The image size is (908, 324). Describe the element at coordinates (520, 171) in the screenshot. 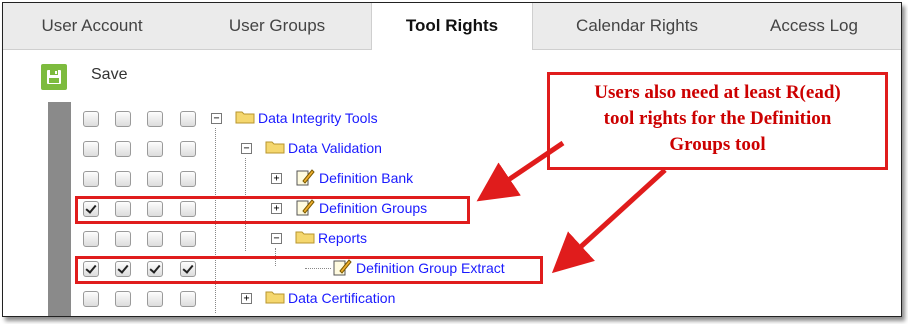

I see `arrow-to-definition-groups` at that location.